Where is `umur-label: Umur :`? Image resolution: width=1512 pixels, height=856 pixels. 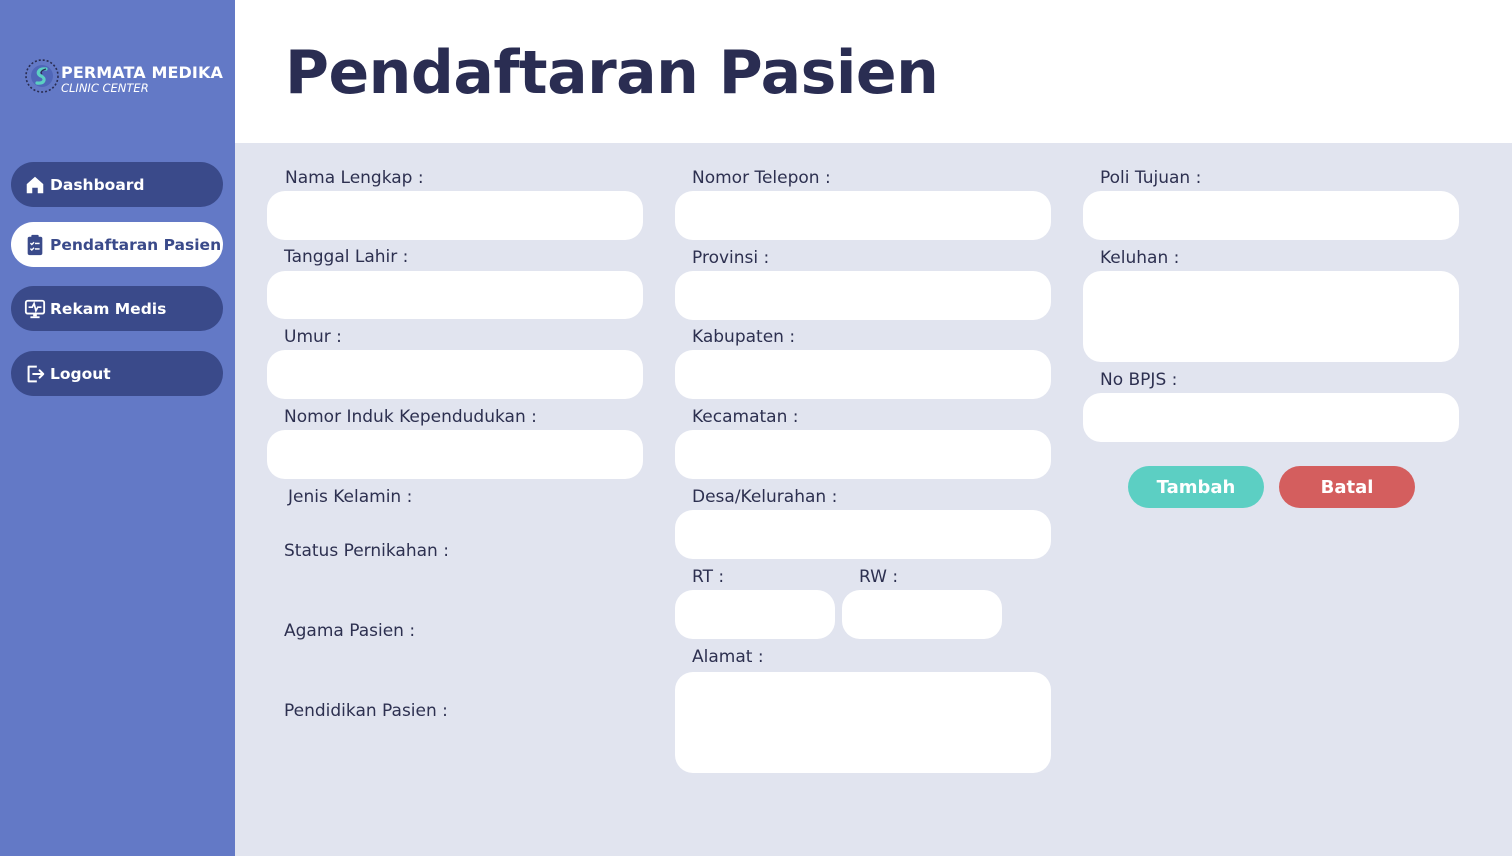
umur-label: Umur : is located at coordinates (313, 337).